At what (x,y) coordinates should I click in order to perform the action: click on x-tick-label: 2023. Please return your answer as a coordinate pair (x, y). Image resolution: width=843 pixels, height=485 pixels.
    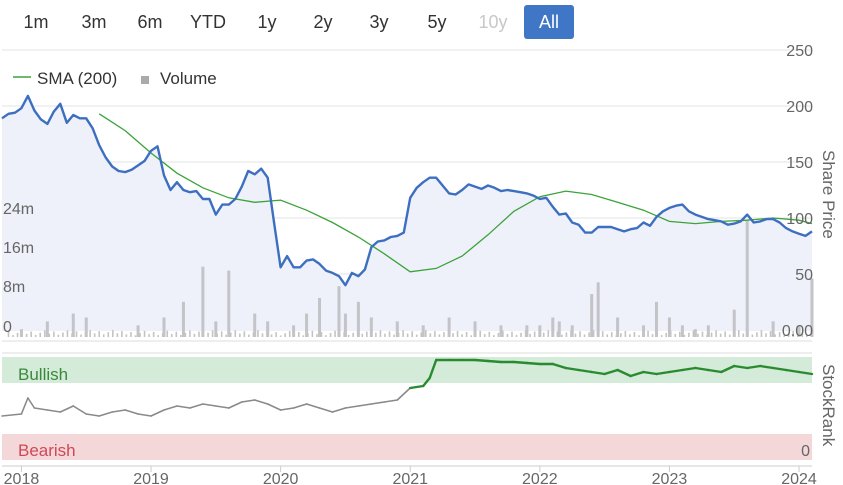
    Looking at the image, I should click on (670, 478).